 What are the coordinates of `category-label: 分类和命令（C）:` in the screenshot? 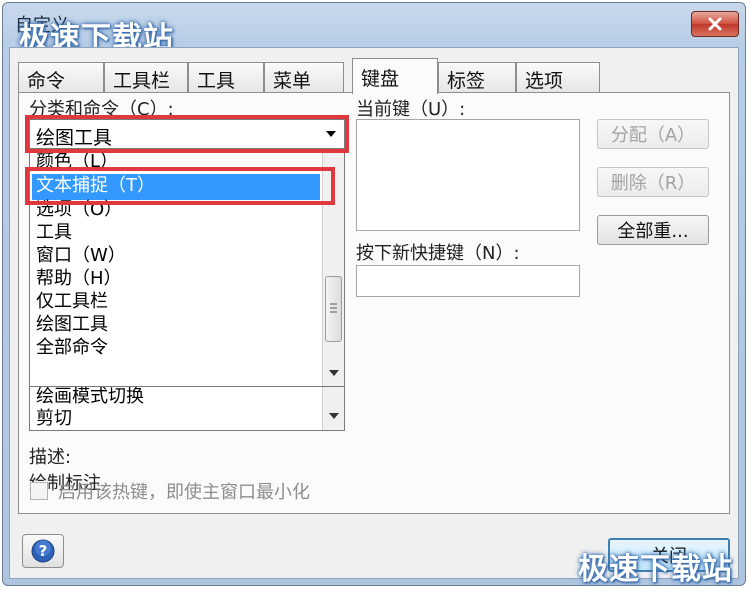 It's located at (101, 109).